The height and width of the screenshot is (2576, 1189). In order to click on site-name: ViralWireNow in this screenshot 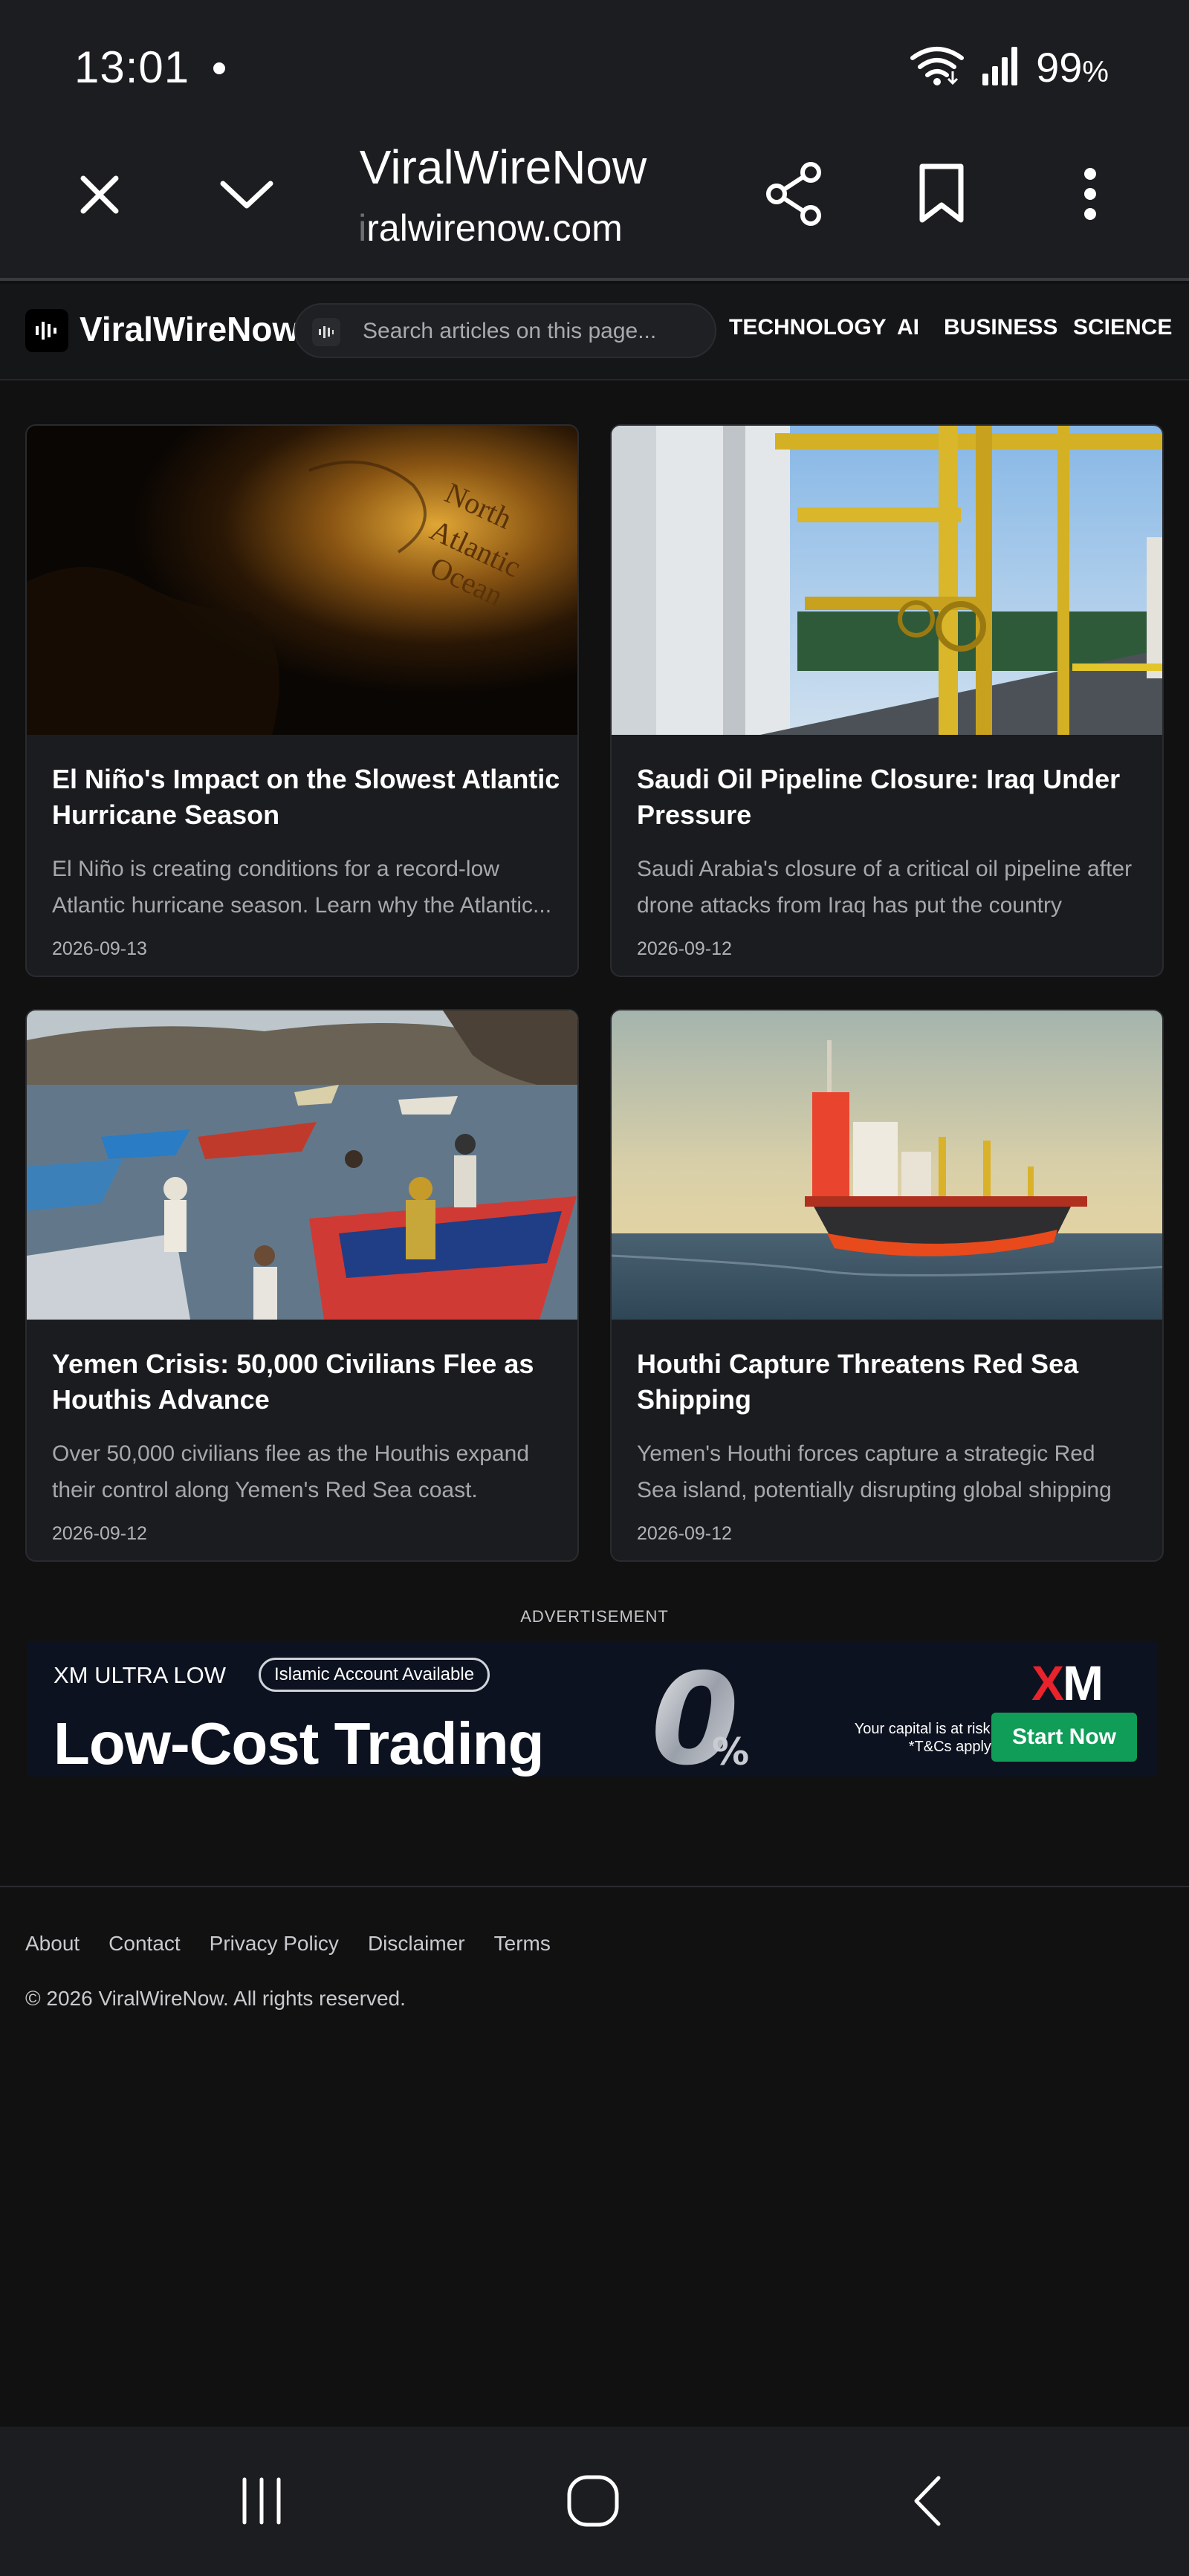, I will do `click(189, 329)`.